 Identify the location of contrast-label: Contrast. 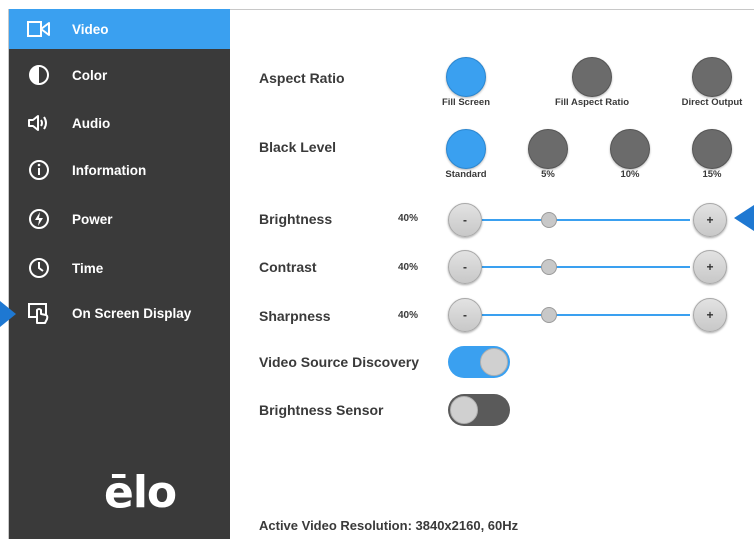
(288, 267).